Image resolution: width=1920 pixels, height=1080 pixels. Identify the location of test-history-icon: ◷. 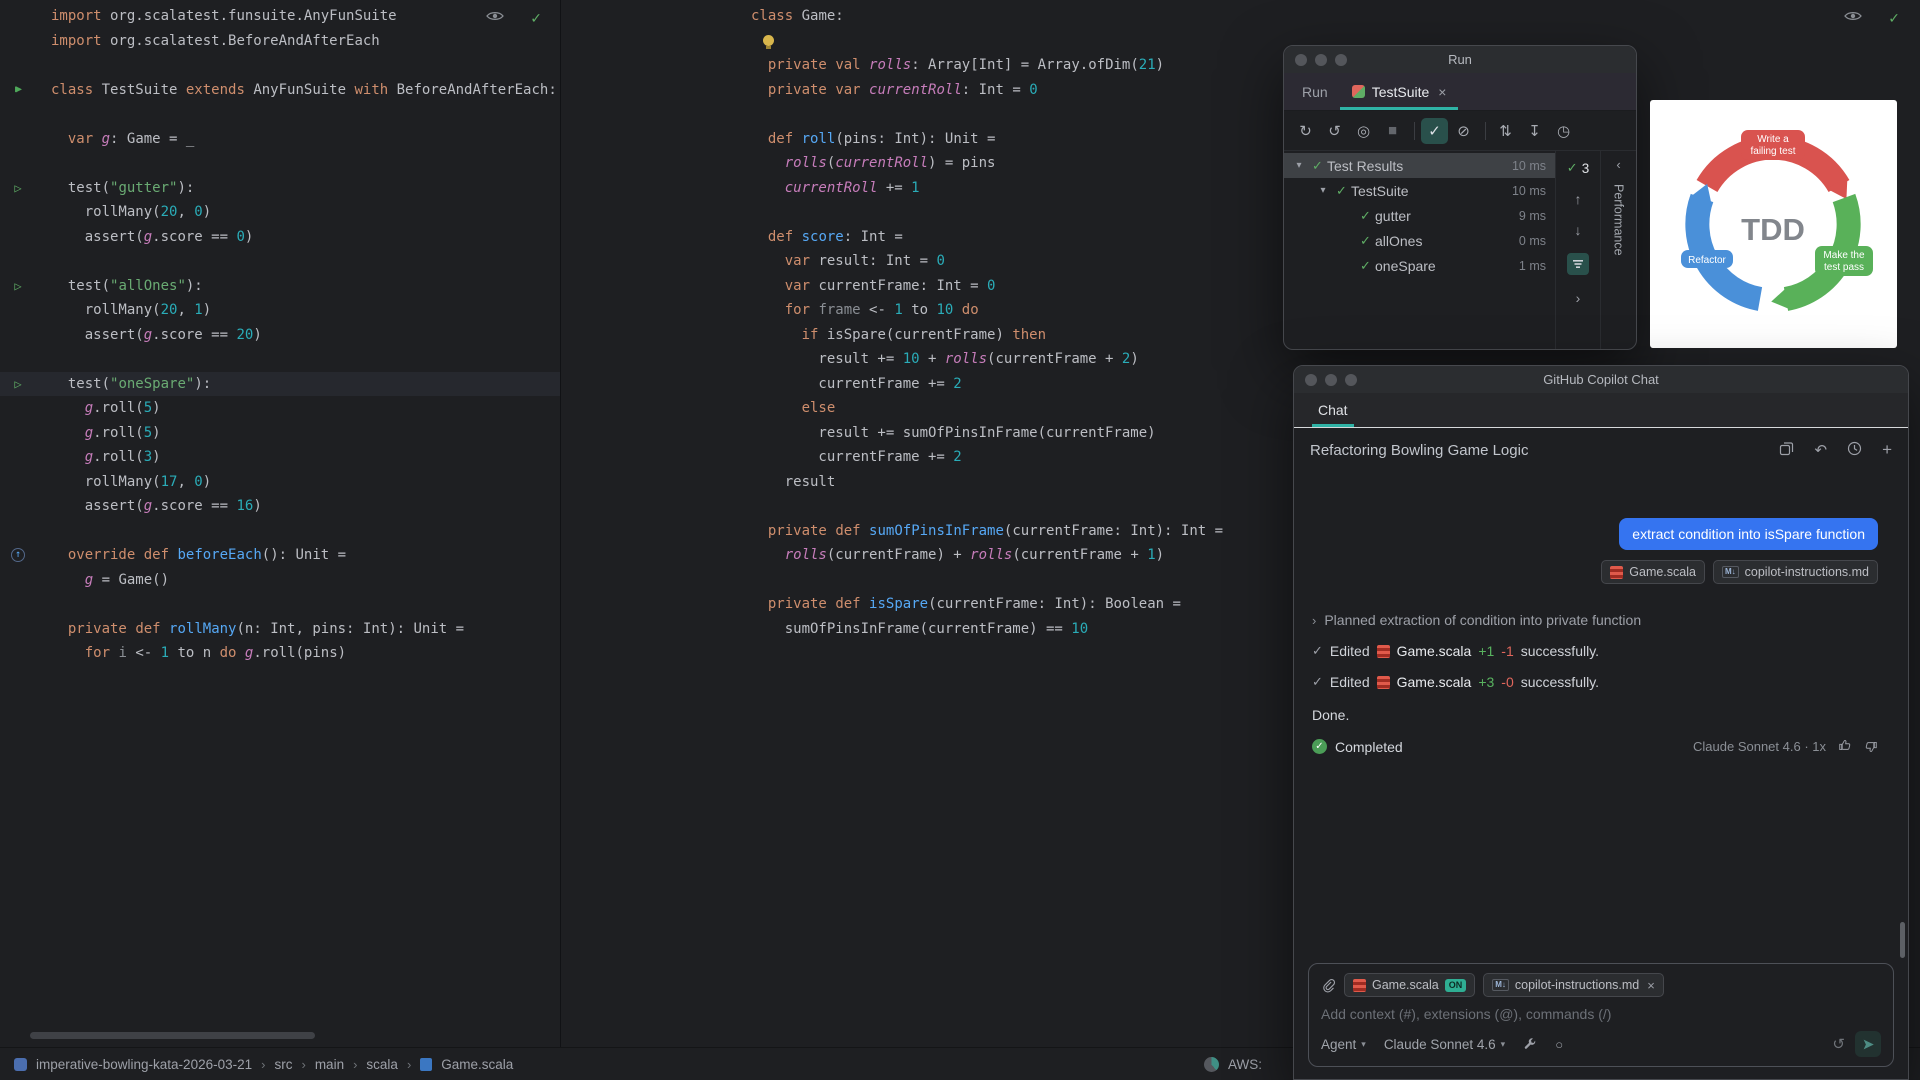
(1563, 131).